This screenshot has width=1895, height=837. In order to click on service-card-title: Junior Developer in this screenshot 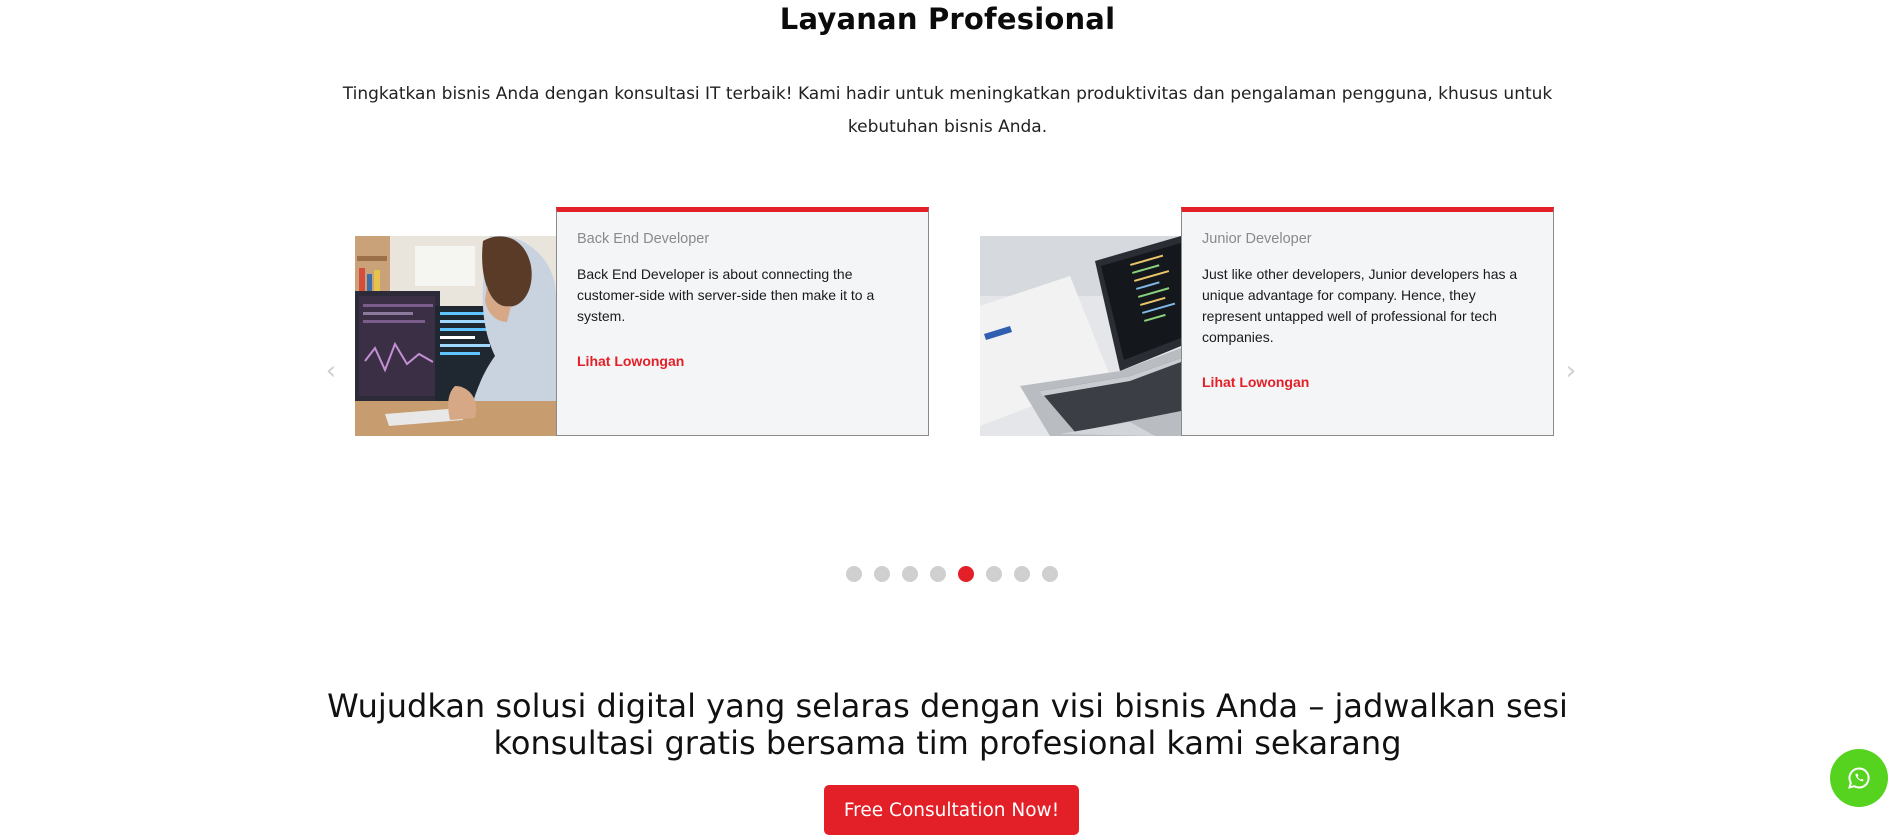, I will do `click(1257, 239)`.